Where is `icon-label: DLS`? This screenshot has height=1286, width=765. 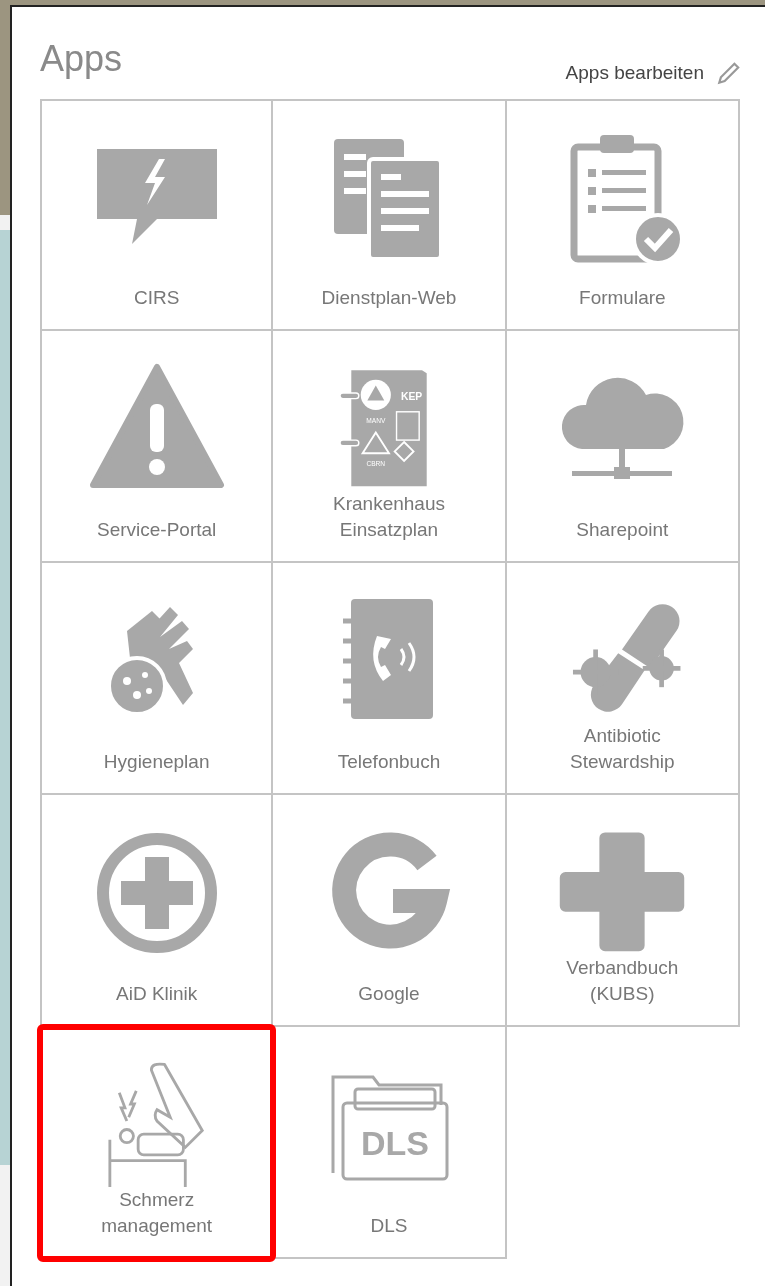 icon-label: DLS is located at coordinates (395, 1143).